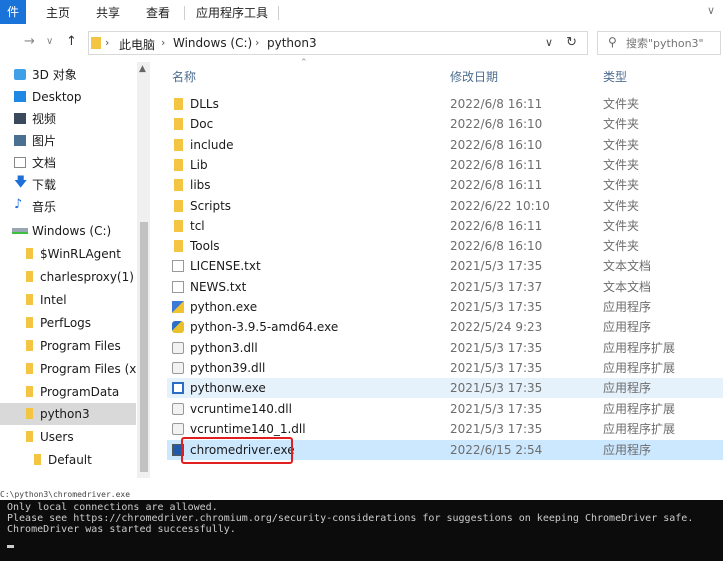 Image resolution: width=723 pixels, height=561 pixels. I want to click on sidebar-item-python3: python3, so click(68, 414).